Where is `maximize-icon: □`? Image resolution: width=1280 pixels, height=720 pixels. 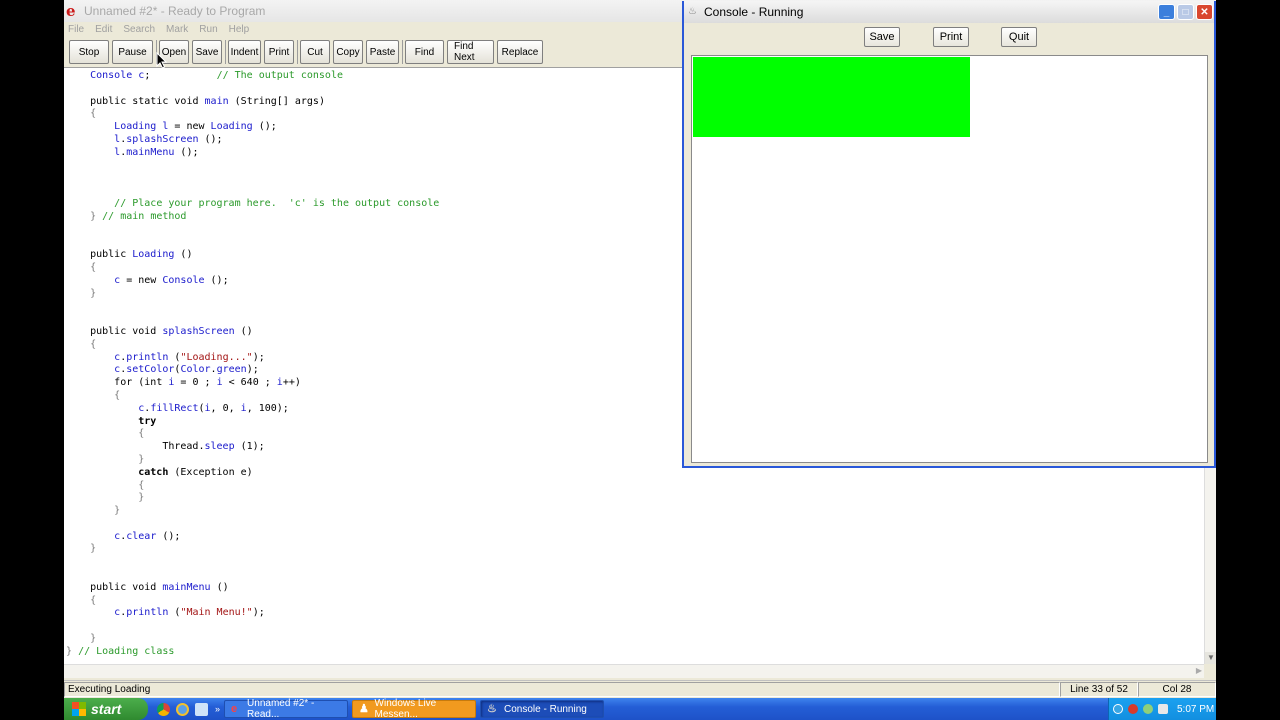
maximize-icon: □ is located at coordinates (1185, 12).